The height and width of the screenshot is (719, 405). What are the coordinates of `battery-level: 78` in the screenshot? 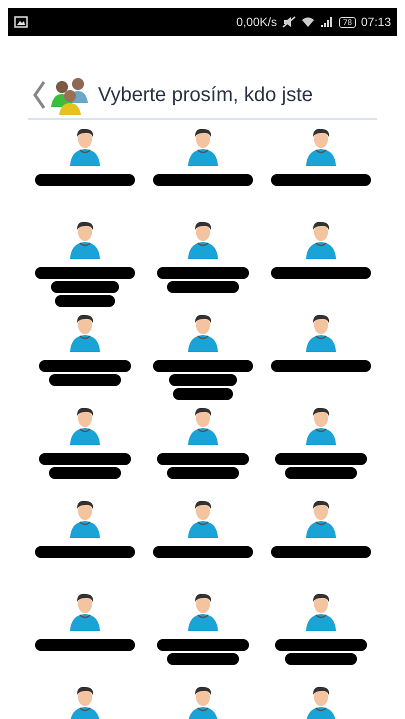 It's located at (347, 22).